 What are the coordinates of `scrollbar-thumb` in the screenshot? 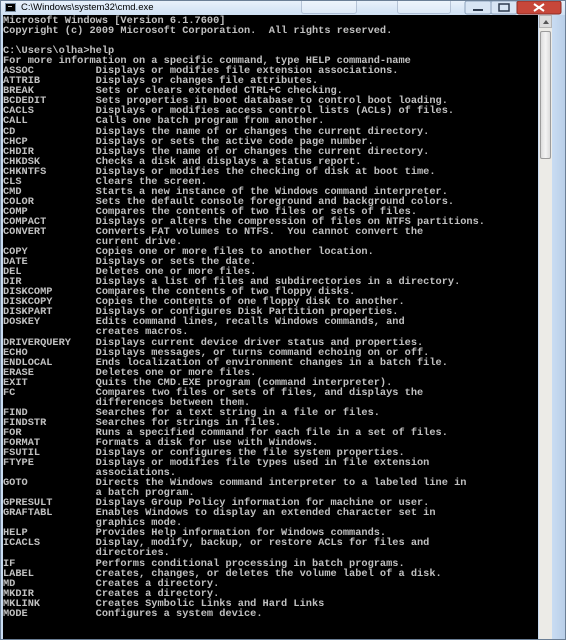 It's located at (545, 95).